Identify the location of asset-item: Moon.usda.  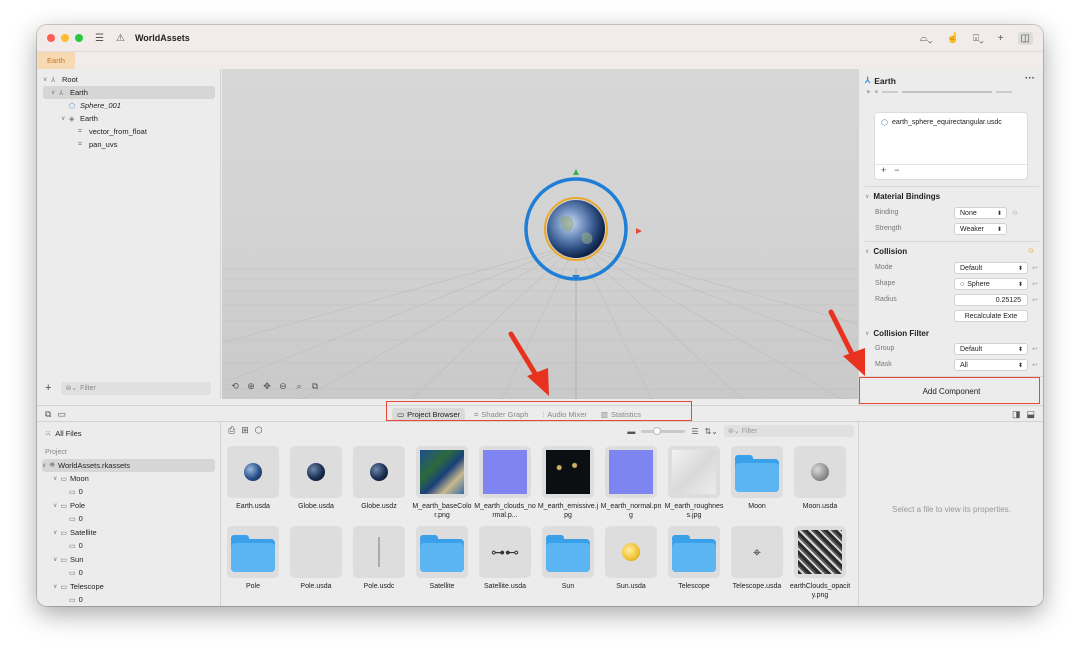
(820, 478).